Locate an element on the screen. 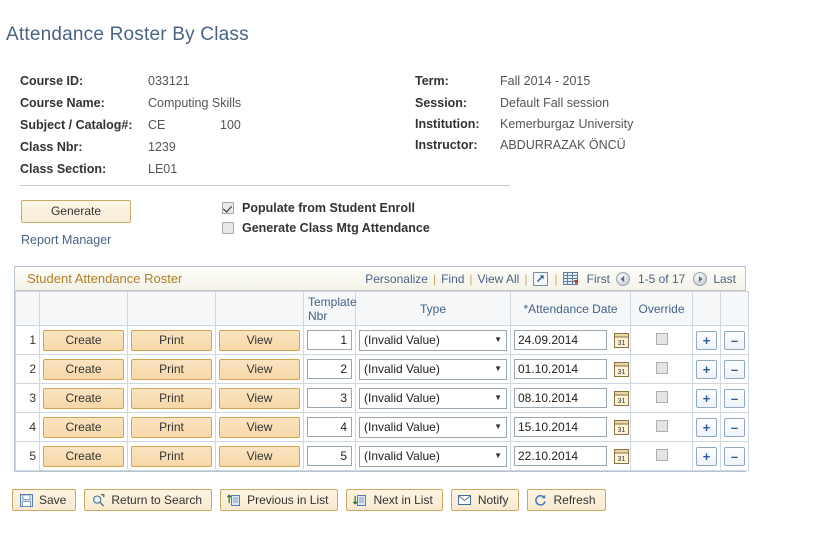 This screenshot has width=817, height=551. first-link: First is located at coordinates (598, 279).